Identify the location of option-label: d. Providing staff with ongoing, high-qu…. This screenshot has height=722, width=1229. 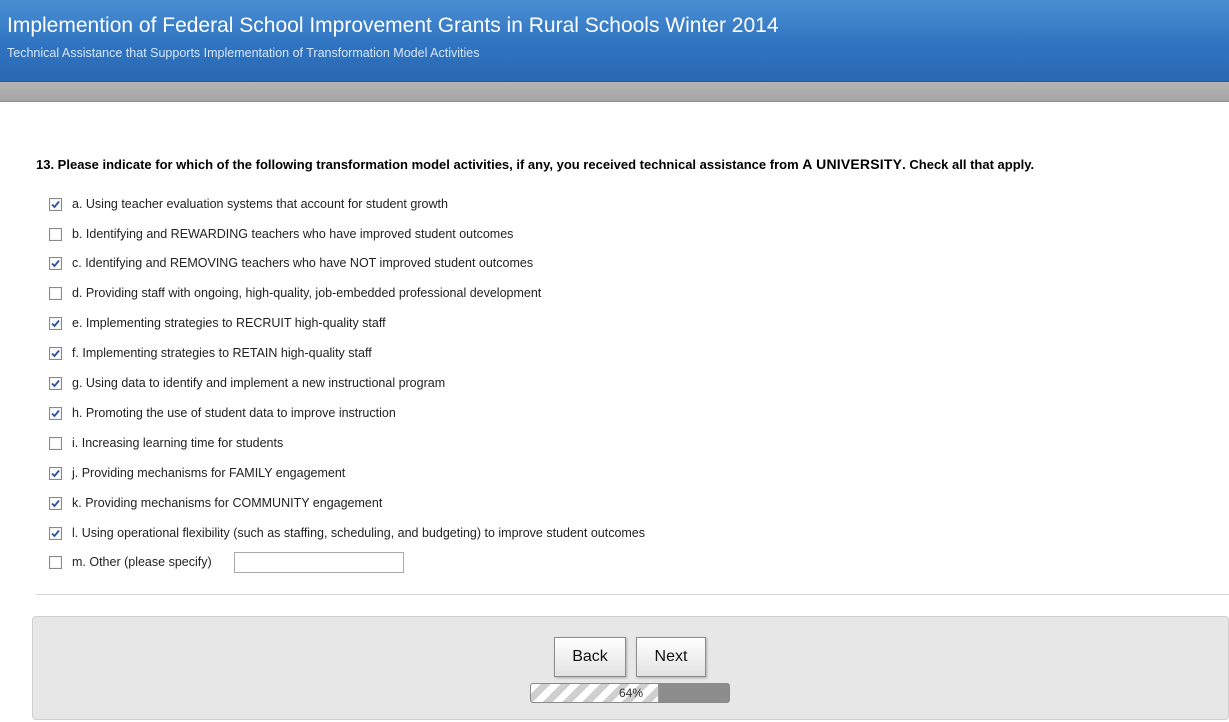
(307, 293).